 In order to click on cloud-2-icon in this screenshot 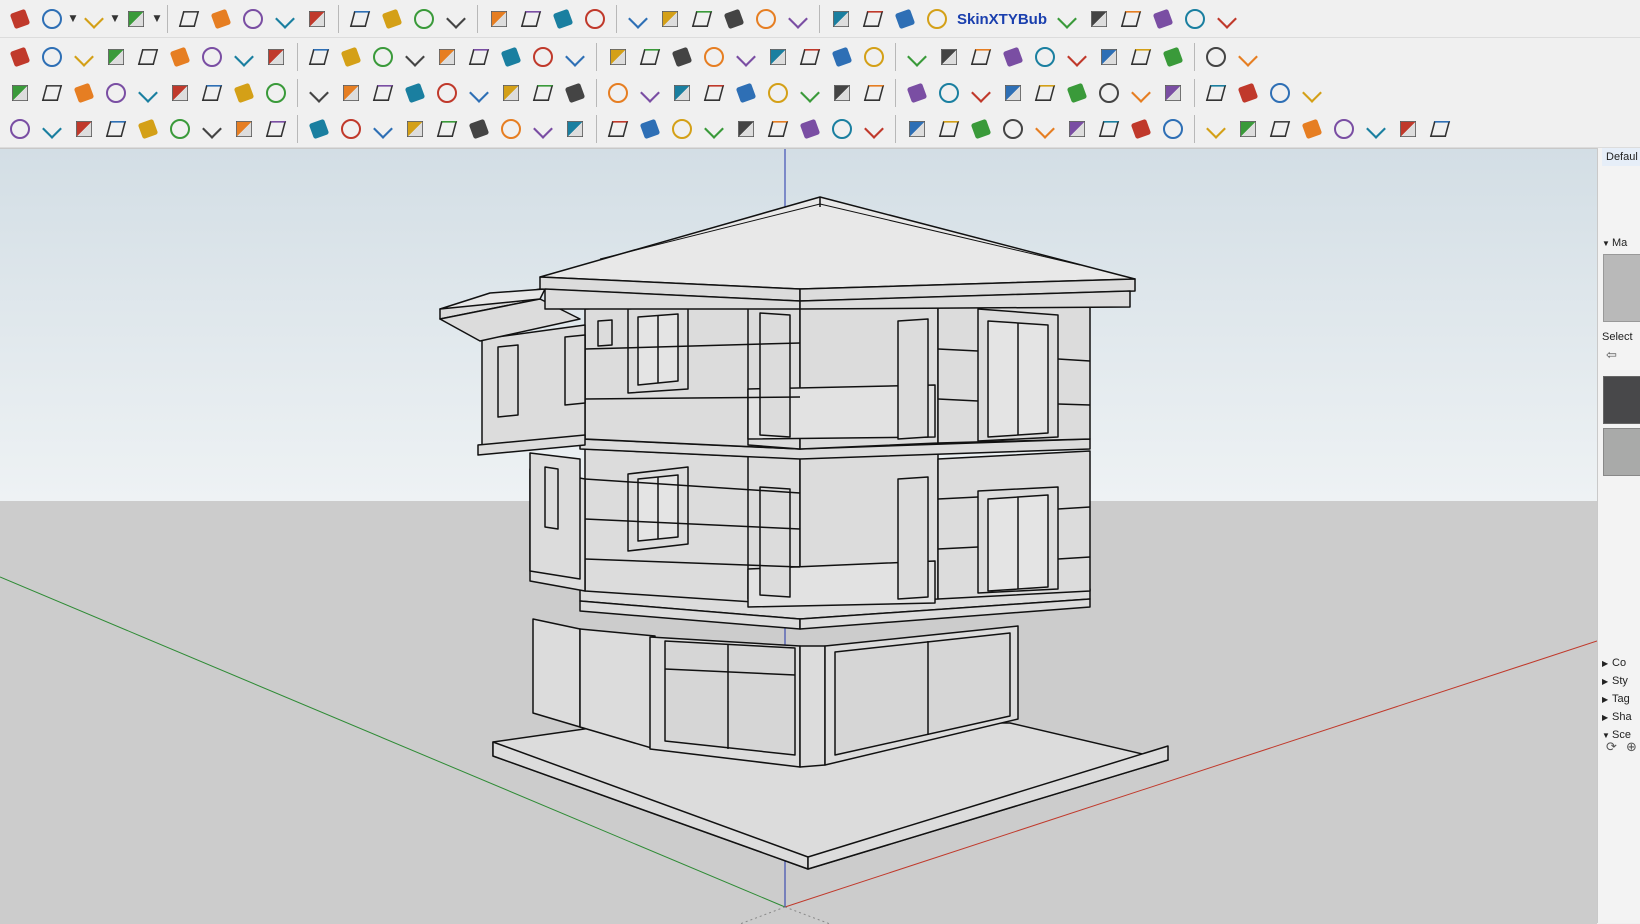, I will do `click(1099, 19)`.